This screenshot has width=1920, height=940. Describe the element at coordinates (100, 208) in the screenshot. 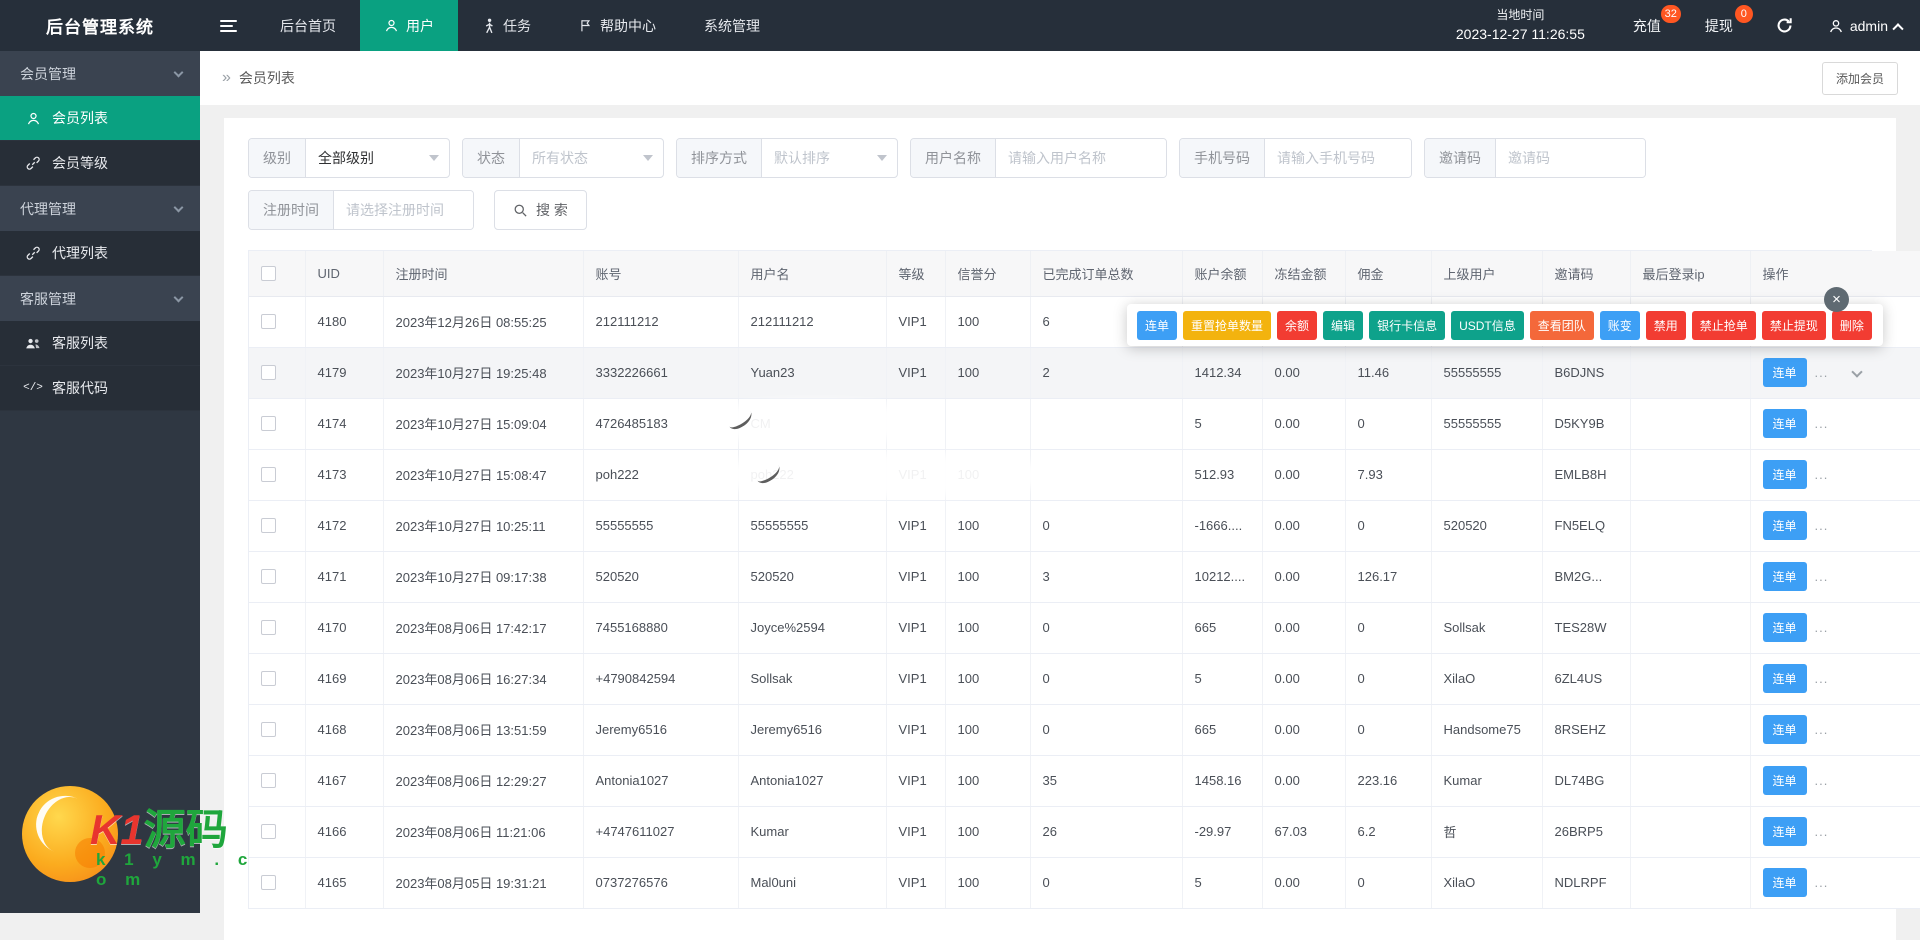

I see `sidebar-group-3: 代理管理` at that location.